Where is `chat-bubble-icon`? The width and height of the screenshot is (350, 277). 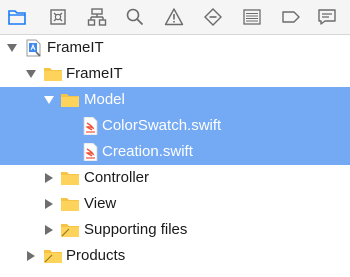 chat-bubble-icon is located at coordinates (327, 17).